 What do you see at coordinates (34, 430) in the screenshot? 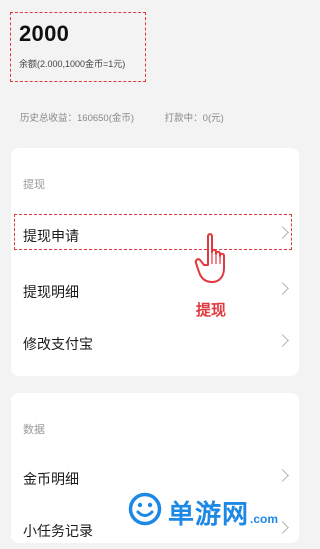
I see `data-section-title: 数据` at bounding box center [34, 430].